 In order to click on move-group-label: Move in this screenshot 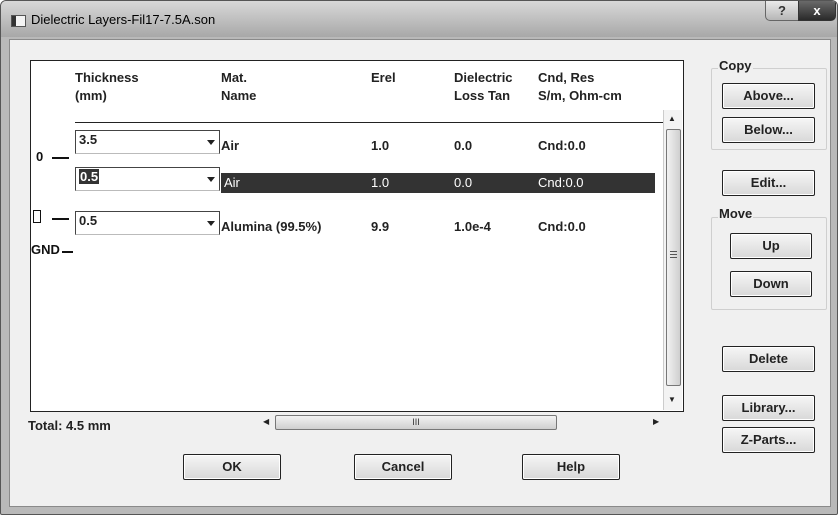, I will do `click(736, 213)`.